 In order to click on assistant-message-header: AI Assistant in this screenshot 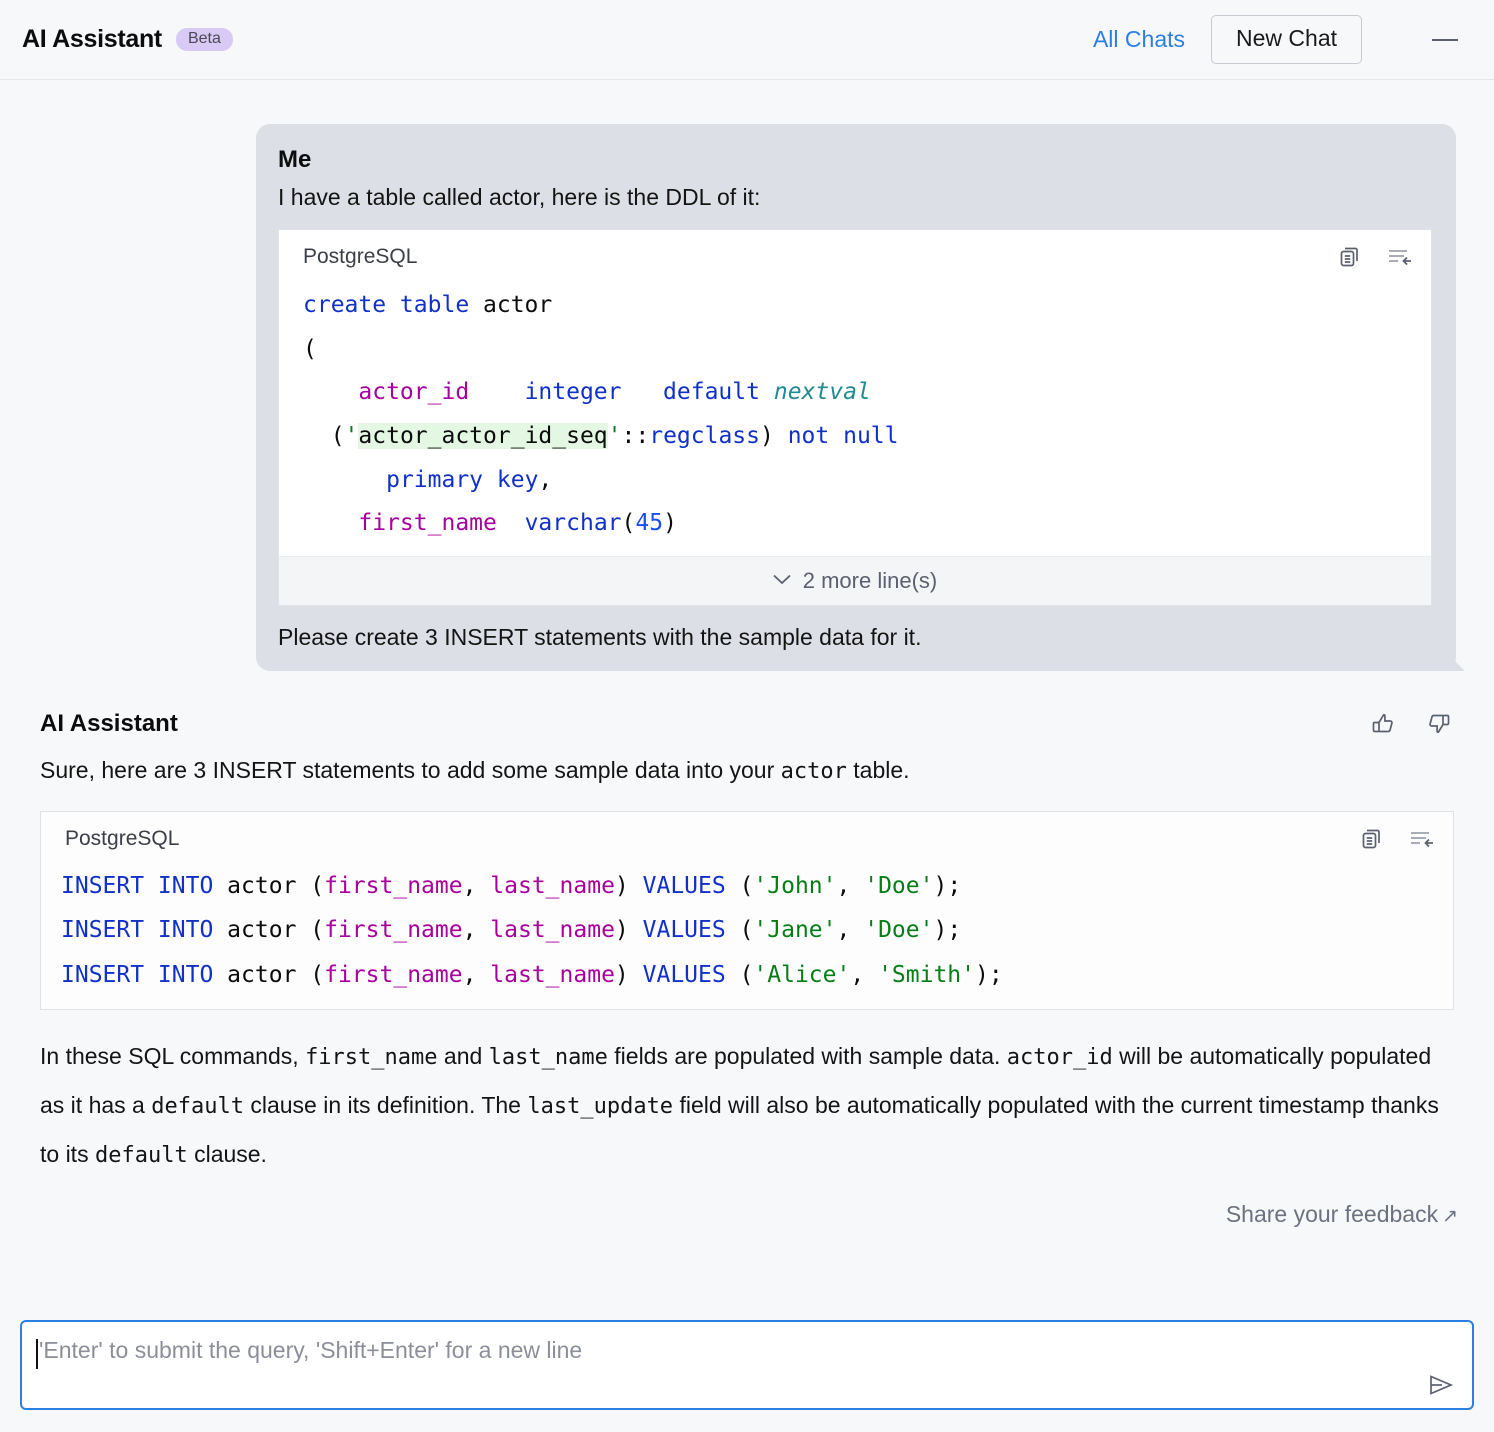, I will do `click(747, 724)`.